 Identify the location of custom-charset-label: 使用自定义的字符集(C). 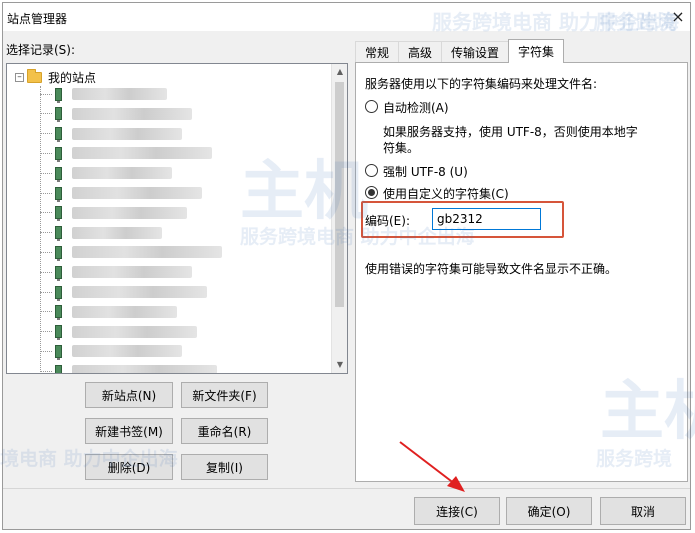
(446, 193).